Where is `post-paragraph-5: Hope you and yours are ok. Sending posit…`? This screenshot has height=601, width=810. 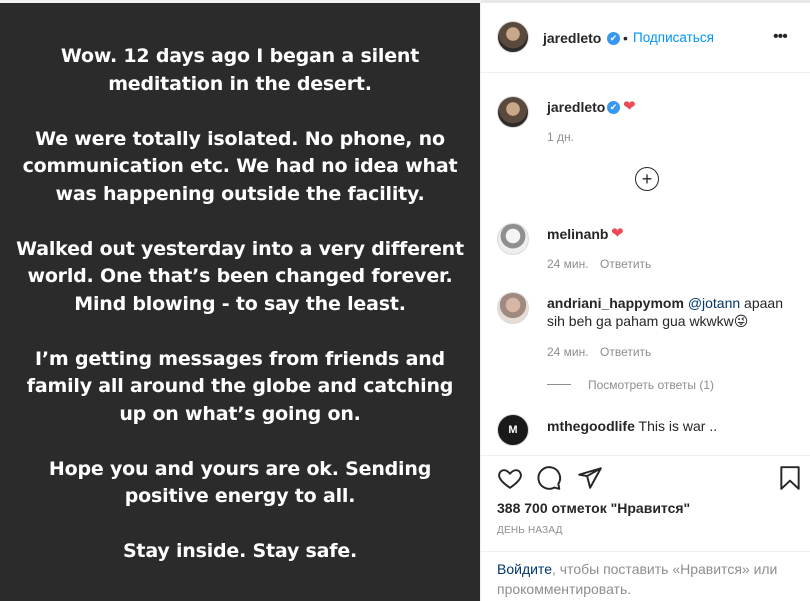
post-paragraph-5: Hope you and yours are ok. Sending posit… is located at coordinates (240, 482).